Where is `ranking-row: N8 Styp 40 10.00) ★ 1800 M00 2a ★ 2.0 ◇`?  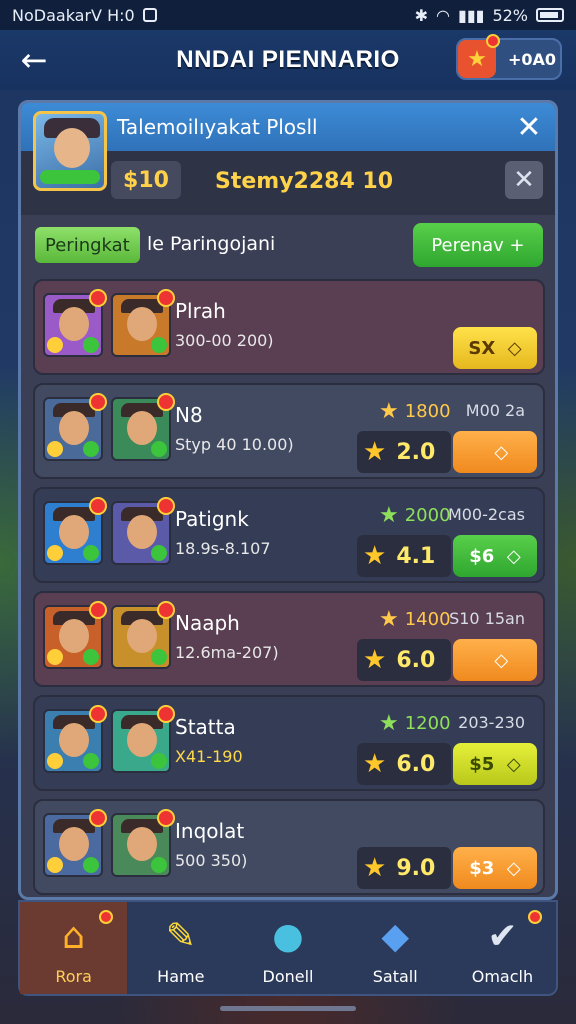
ranking-row: N8 Styp 40 10.00) ★ 1800 M00 2a ★ 2.0 ◇ is located at coordinates (289, 431).